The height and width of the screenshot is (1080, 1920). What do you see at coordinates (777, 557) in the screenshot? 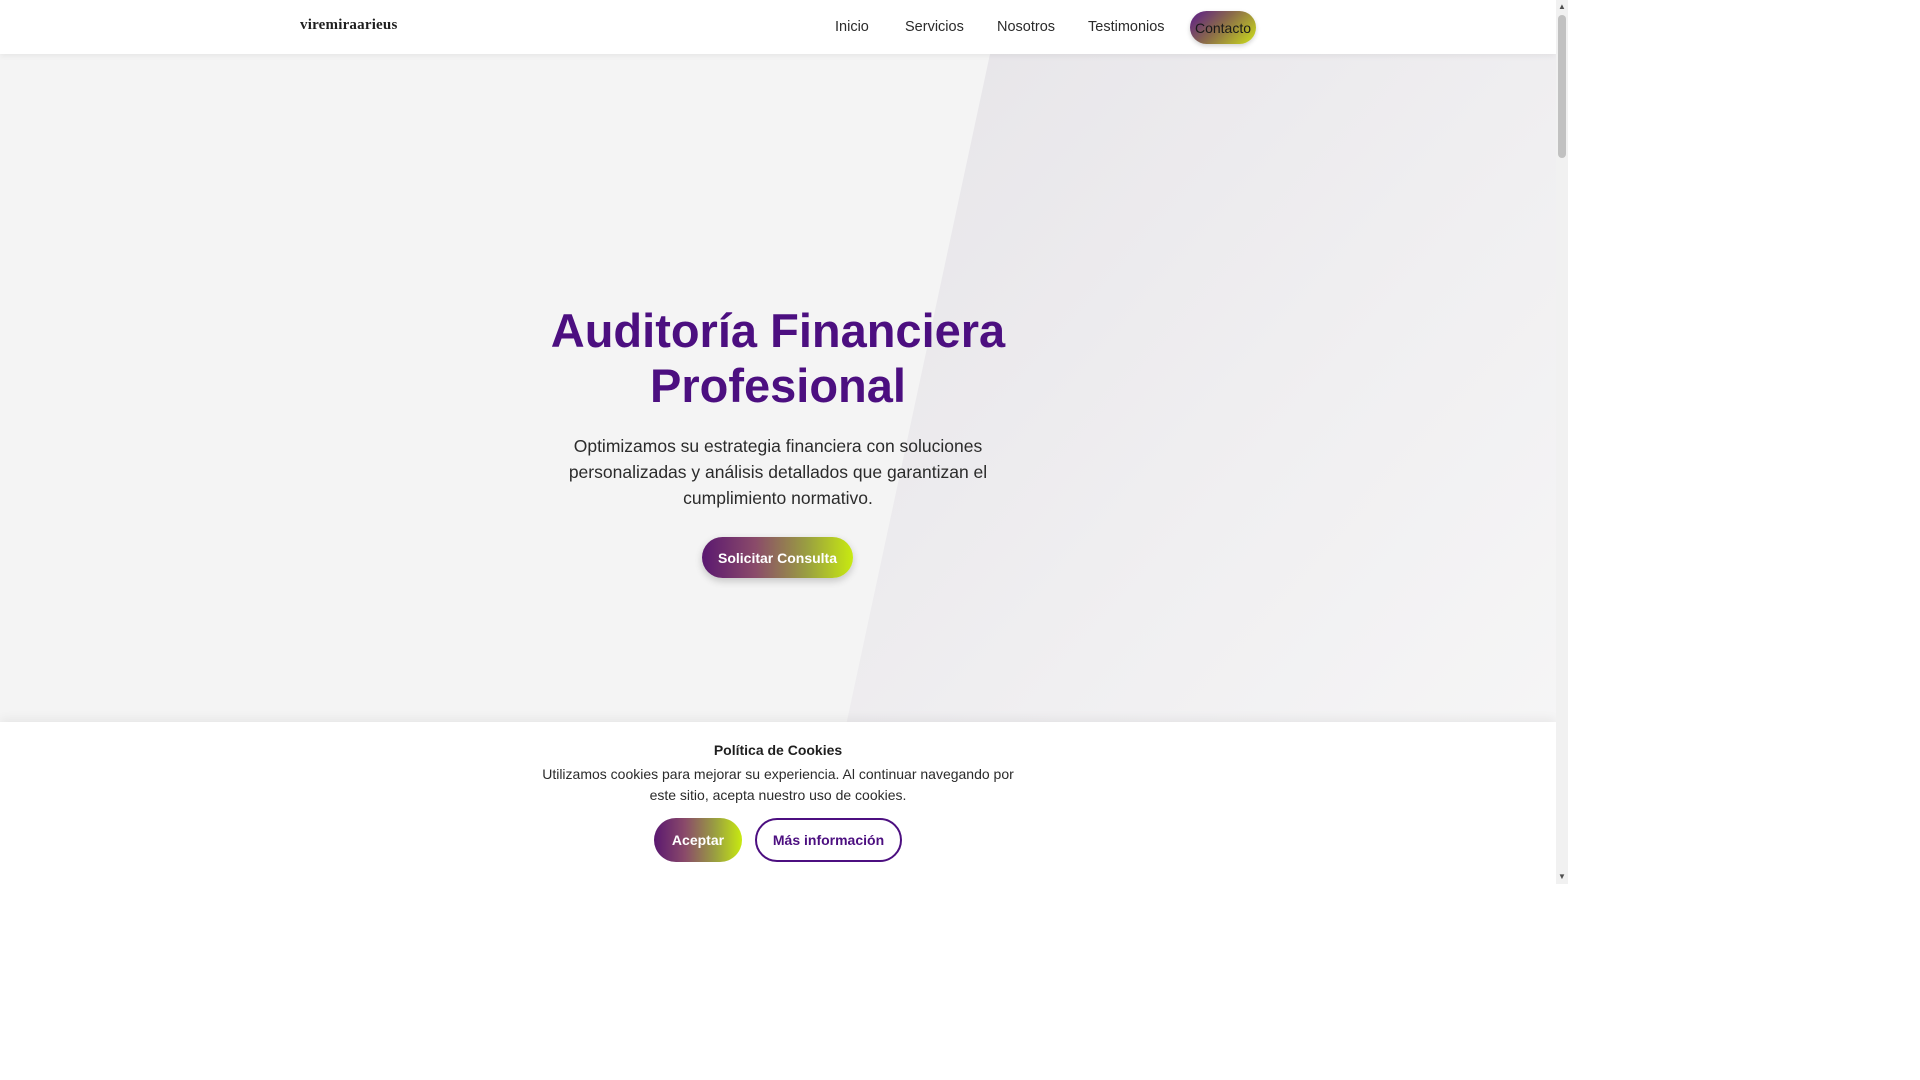
I see `request-consultation-button: Solicitar Consulta` at bounding box center [777, 557].